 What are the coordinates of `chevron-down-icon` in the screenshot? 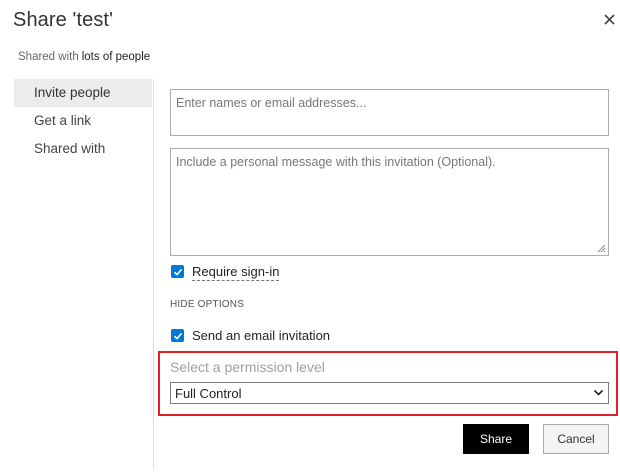 It's located at (598, 392).